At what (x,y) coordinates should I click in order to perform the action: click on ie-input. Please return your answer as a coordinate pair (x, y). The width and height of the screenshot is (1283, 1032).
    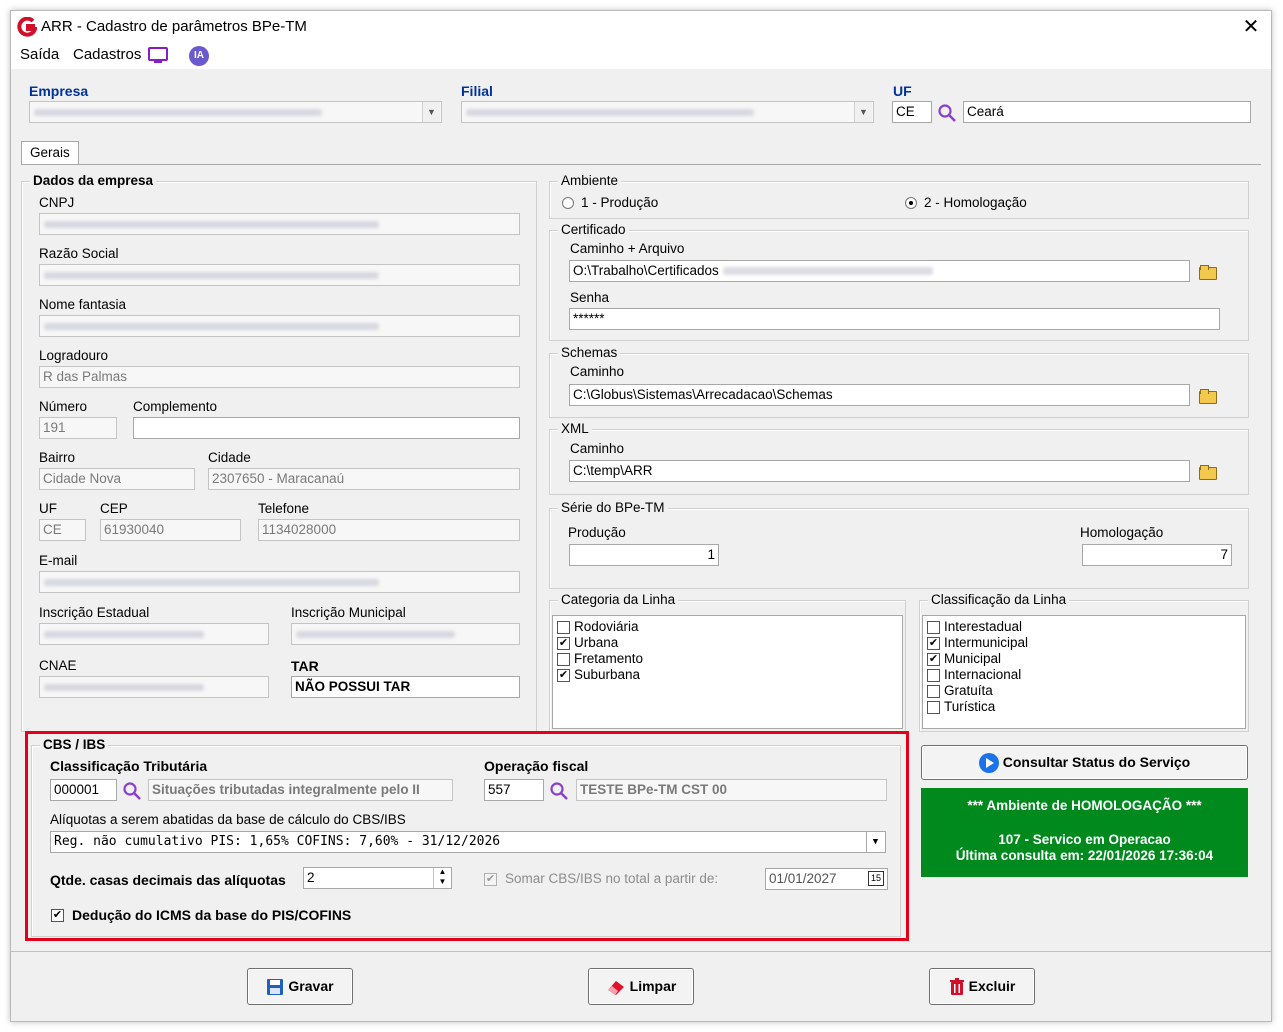
    Looking at the image, I should click on (154, 634).